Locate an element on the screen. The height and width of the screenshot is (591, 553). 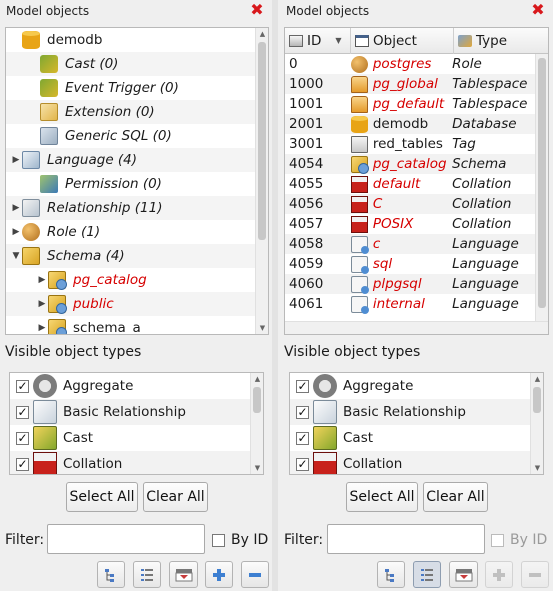
cell-type: Tablespace is located at coordinates (490, 84).